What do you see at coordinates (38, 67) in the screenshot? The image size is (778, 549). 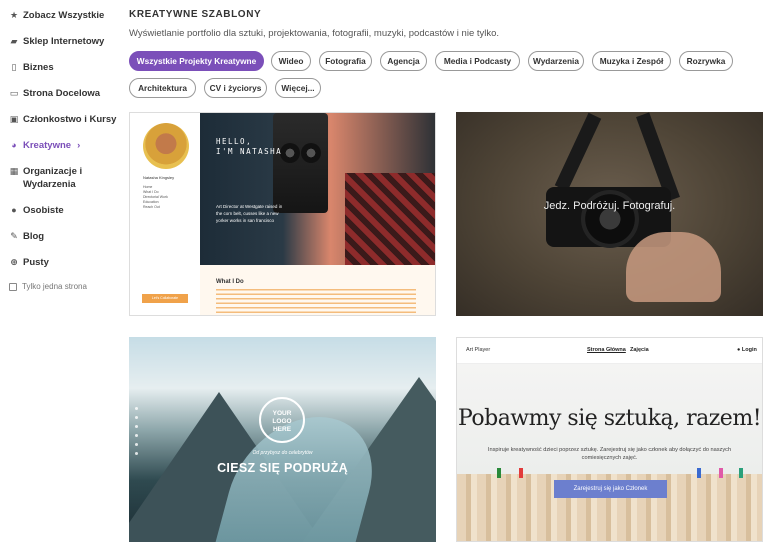 I see `sidebar-item-label: Biznes` at bounding box center [38, 67].